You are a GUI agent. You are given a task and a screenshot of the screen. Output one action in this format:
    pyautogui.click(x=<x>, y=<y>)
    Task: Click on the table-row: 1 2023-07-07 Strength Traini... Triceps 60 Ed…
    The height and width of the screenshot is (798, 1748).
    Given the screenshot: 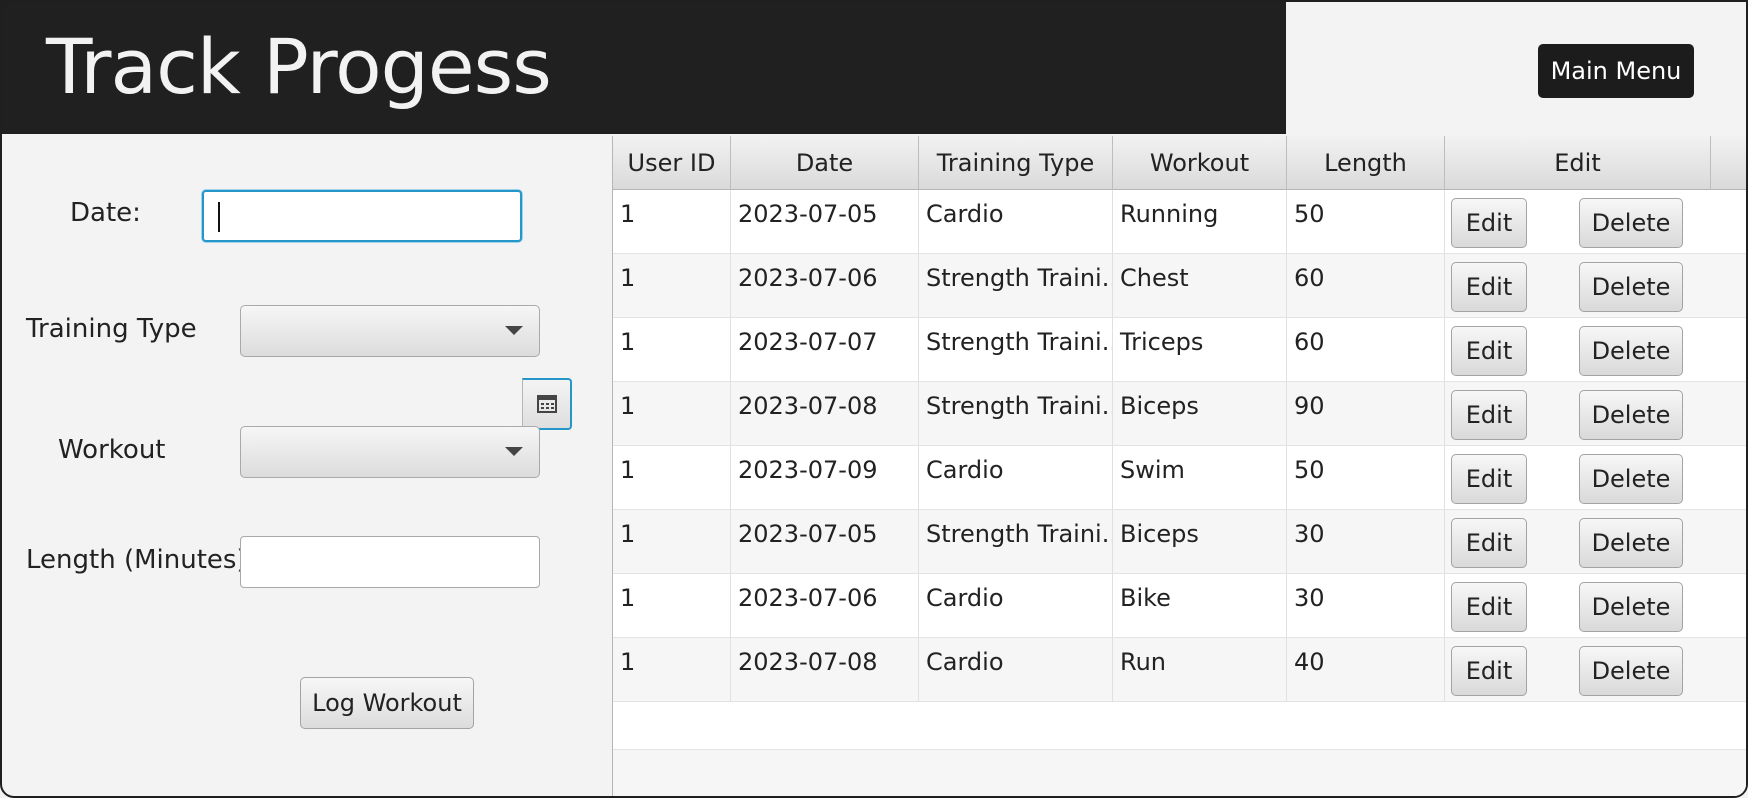 What is the action you would take?
    pyautogui.click(x=1179, y=350)
    